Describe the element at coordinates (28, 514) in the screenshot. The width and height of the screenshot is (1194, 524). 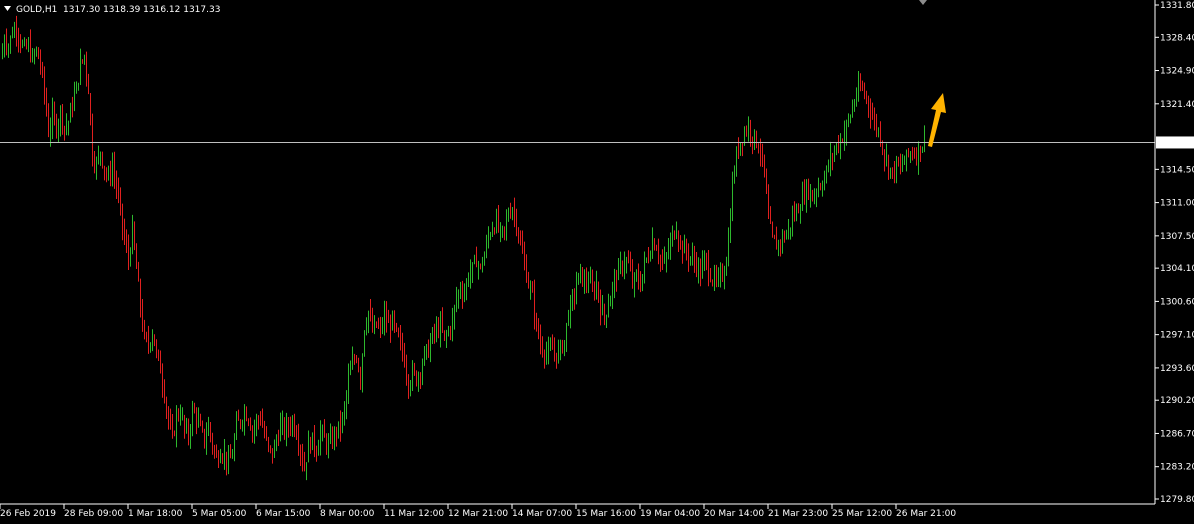
I see `x-tick-label: 26 Feb 2019` at that location.